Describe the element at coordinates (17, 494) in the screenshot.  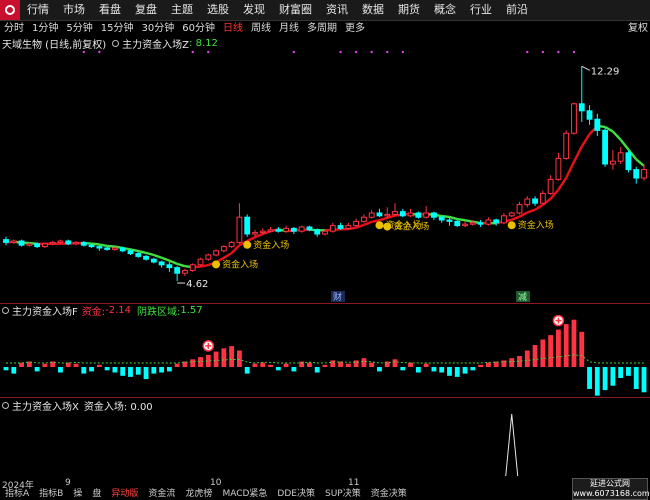
I see `indicator-tab: 指标A` at that location.